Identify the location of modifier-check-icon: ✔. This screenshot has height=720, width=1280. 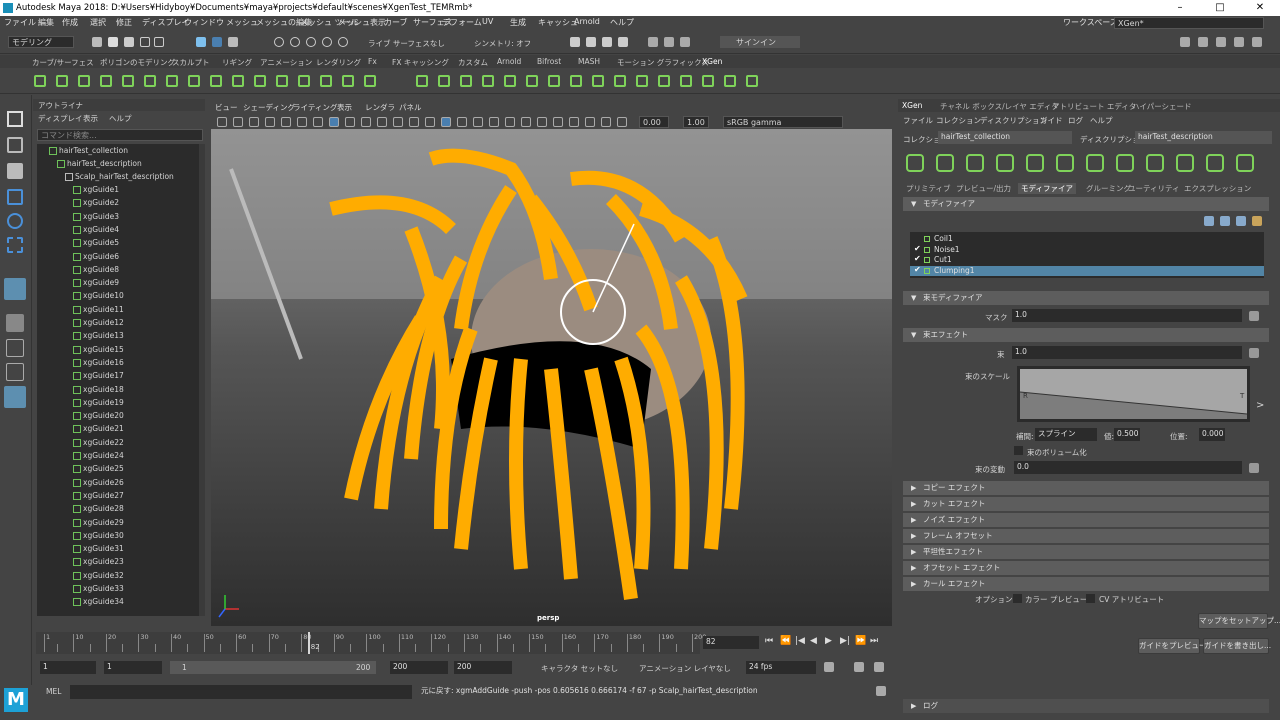
(917, 258).